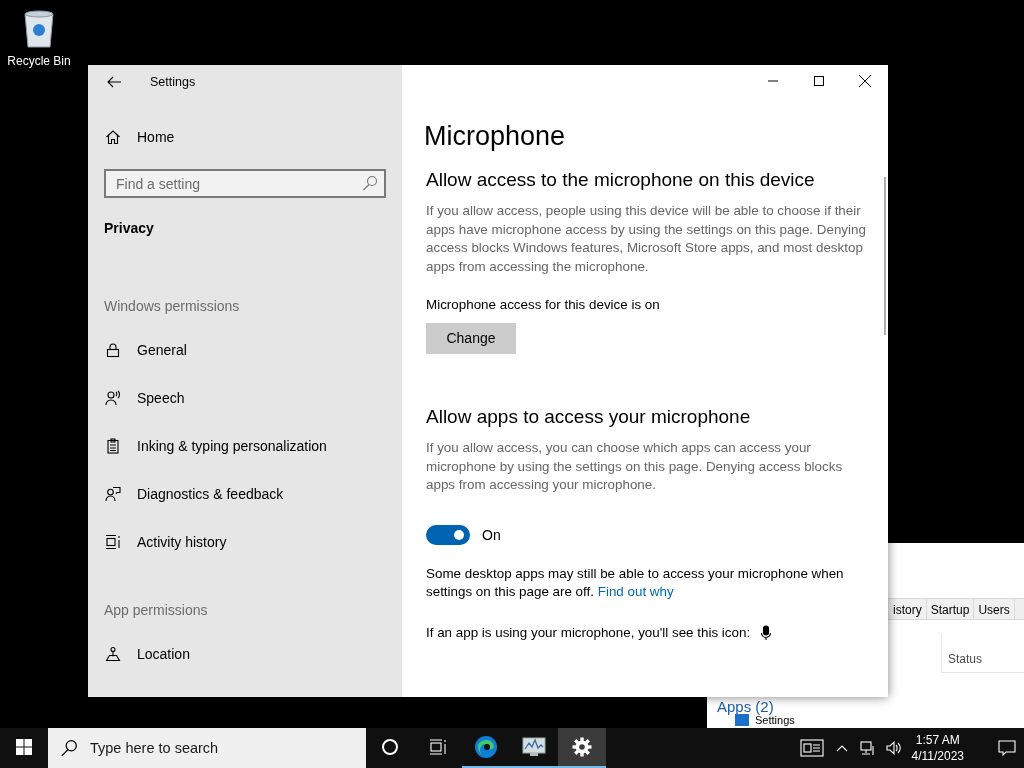 Image resolution: width=1024 pixels, height=768 pixels. What do you see at coordinates (867, 748) in the screenshot?
I see `network-icon` at bounding box center [867, 748].